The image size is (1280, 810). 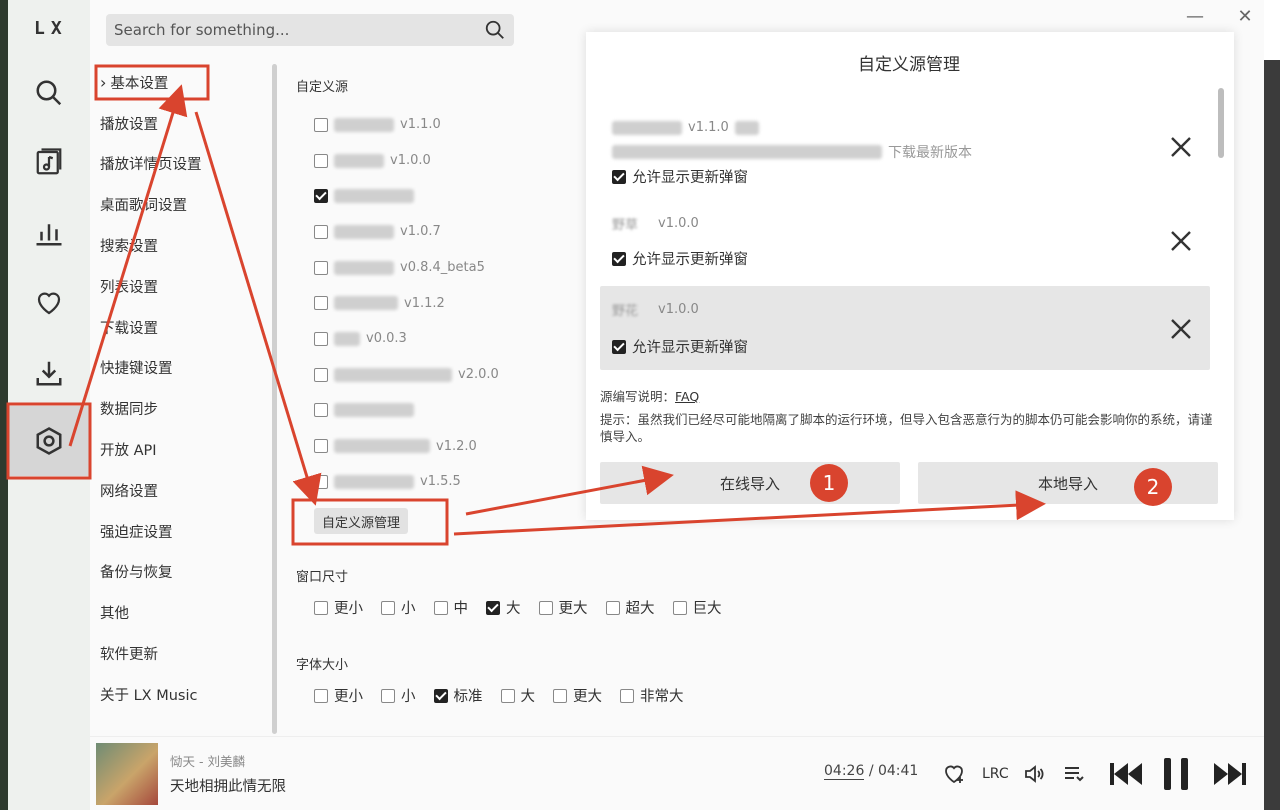 What do you see at coordinates (49, 373) in the screenshot?
I see `nav-download` at bounding box center [49, 373].